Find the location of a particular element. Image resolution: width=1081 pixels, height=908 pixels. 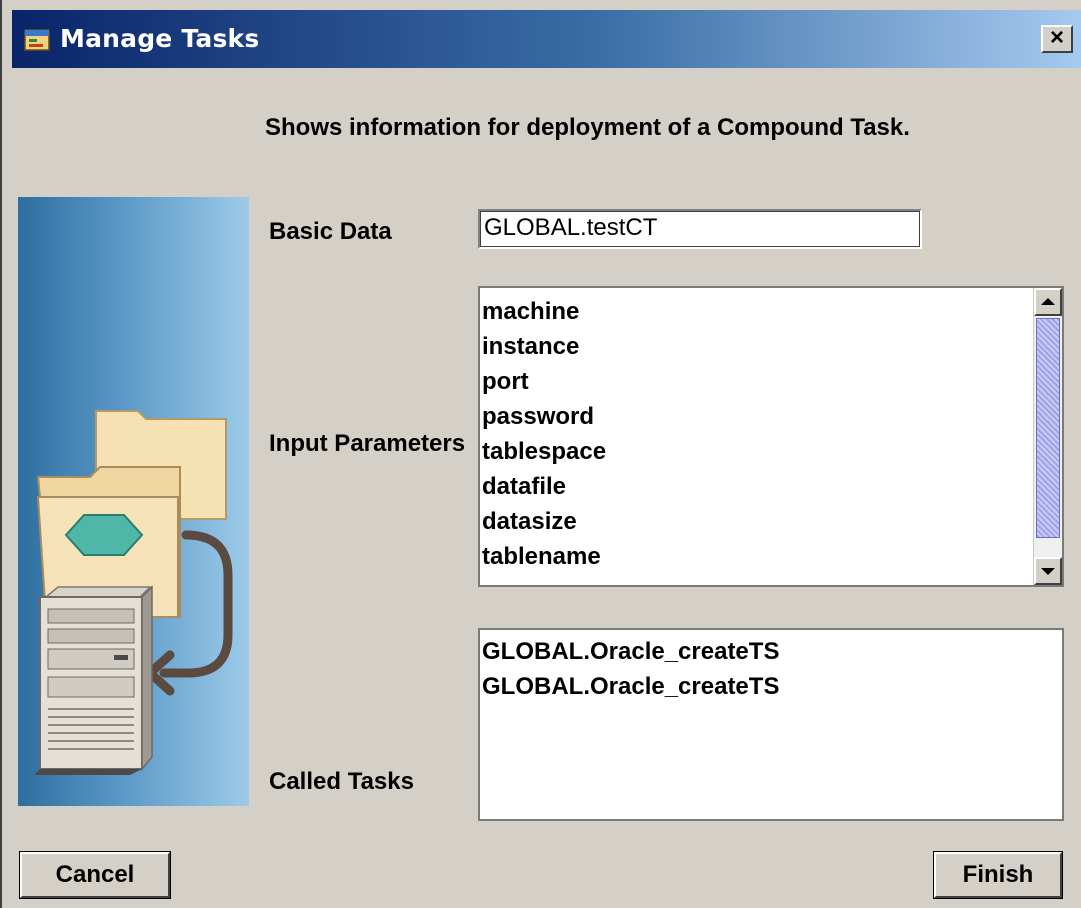

scroll-up-button is located at coordinates (1048, 302).